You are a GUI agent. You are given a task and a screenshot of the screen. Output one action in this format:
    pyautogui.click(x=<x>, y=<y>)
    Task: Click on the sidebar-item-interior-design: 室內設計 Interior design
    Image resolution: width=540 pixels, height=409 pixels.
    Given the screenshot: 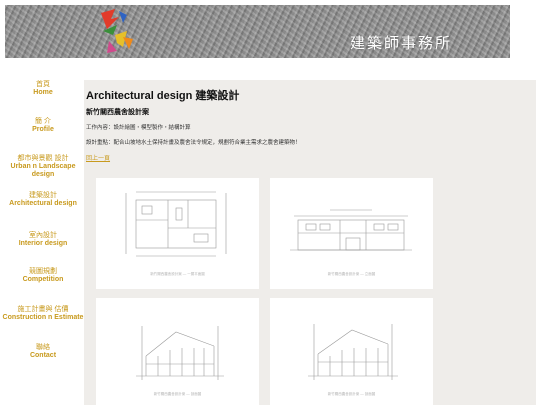 What is the action you would take?
    pyautogui.click(x=43, y=240)
    